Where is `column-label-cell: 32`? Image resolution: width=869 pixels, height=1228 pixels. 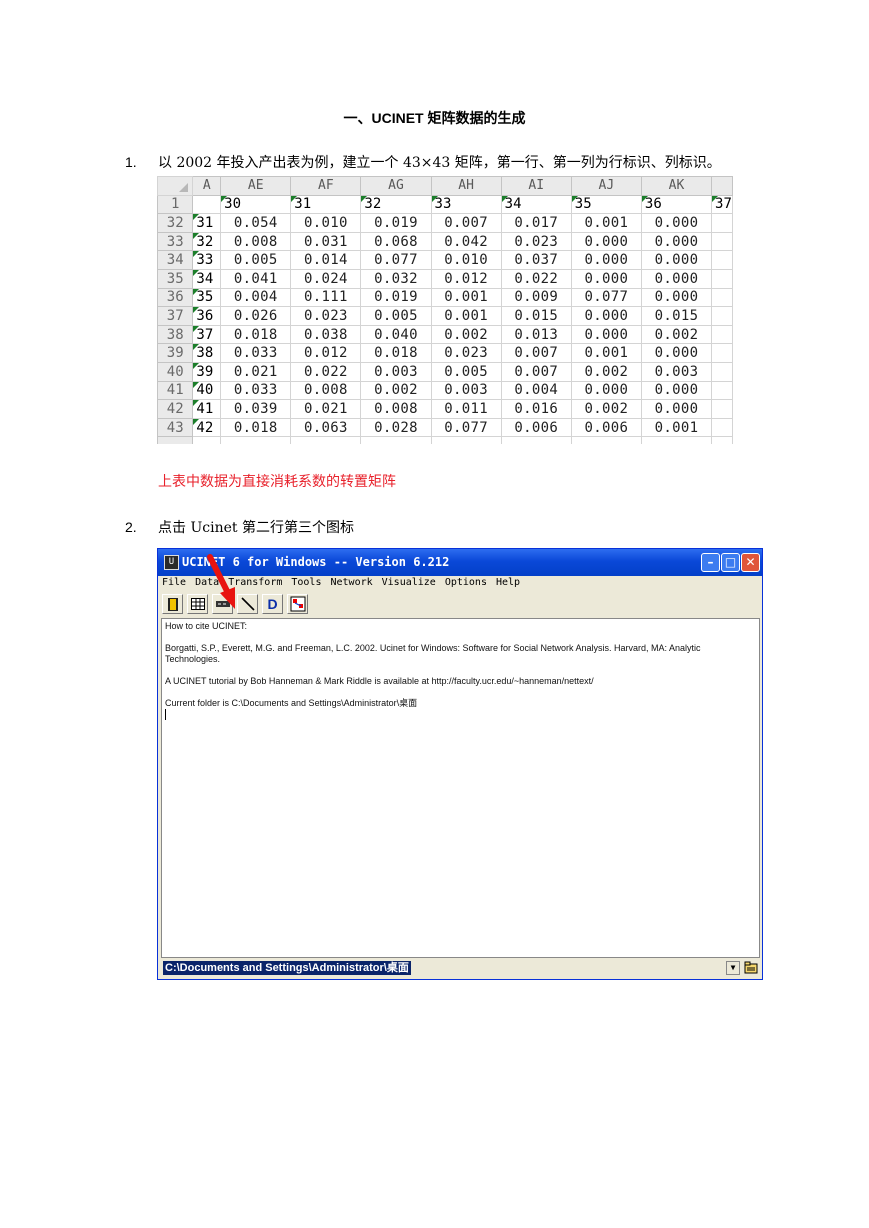 column-label-cell: 32 is located at coordinates (396, 204).